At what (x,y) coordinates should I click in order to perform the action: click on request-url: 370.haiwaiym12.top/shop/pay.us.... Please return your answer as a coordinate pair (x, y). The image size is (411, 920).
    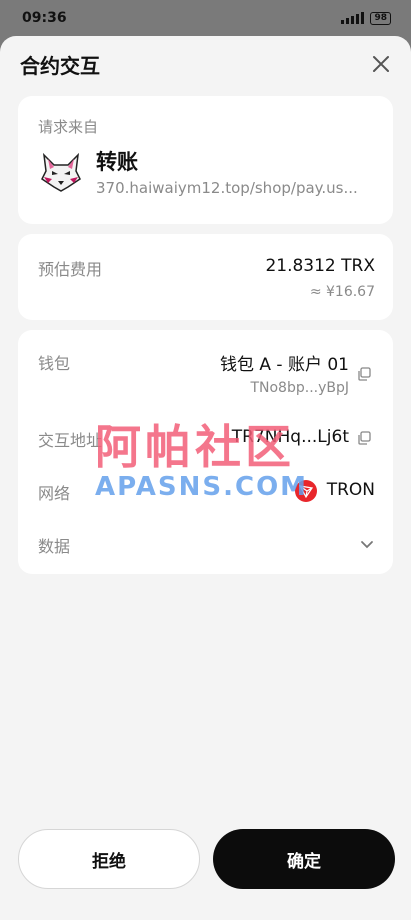
    Looking at the image, I should click on (227, 188).